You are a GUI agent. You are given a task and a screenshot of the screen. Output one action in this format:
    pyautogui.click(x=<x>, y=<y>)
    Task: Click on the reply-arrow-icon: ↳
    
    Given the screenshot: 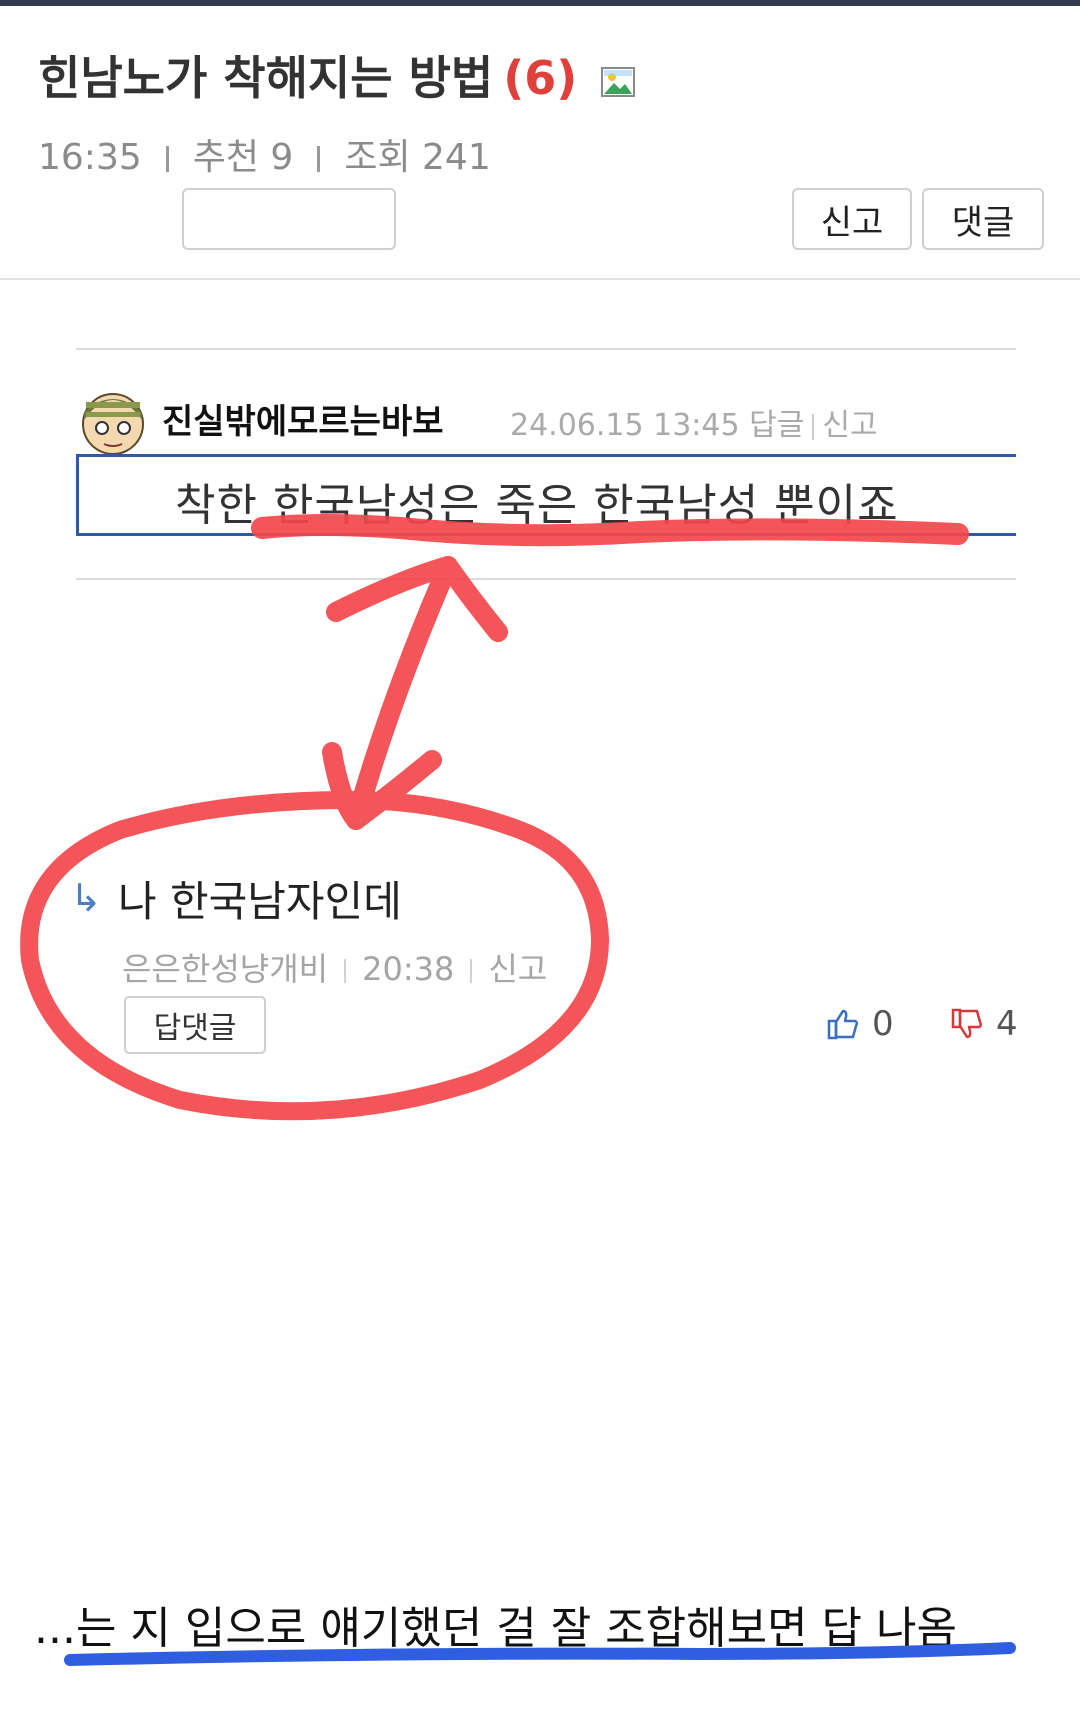 What is the action you would take?
    pyautogui.click(x=86, y=898)
    